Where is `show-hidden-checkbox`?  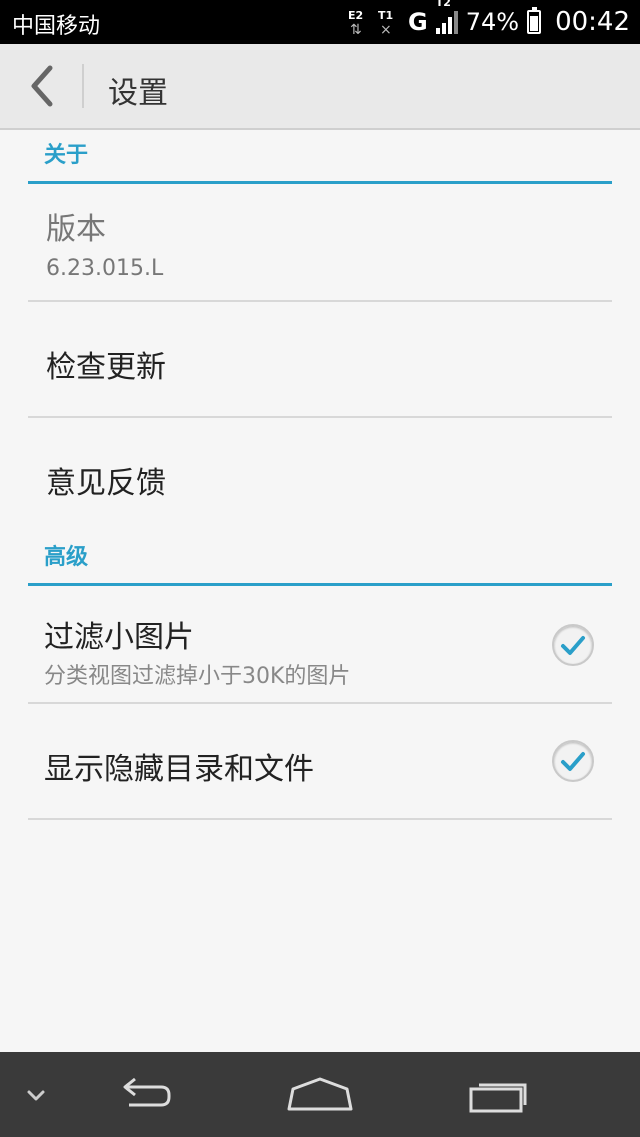
show-hidden-checkbox is located at coordinates (573, 761).